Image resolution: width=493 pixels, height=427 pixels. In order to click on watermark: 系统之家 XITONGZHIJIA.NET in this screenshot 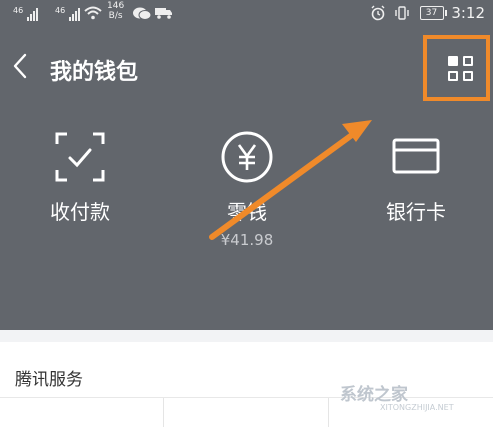, I will do `click(397, 398)`.